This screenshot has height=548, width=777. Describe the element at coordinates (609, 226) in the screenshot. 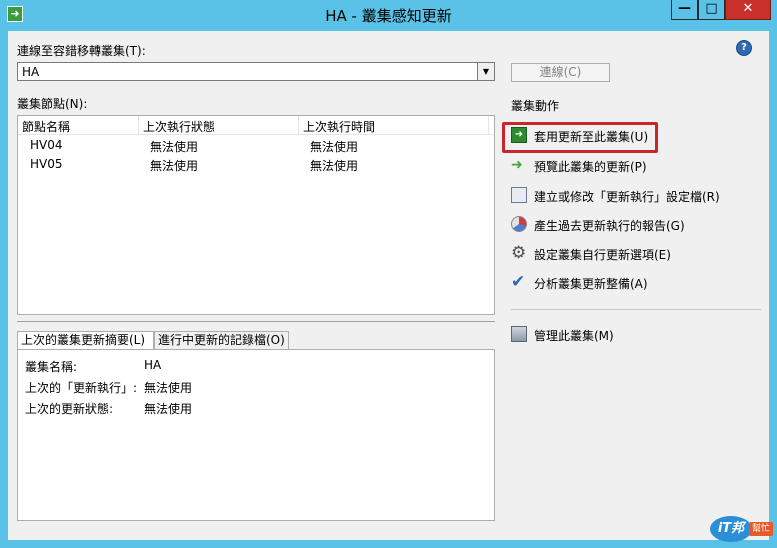

I see `action-label: 產生過去更新執行的報告(G)` at that location.